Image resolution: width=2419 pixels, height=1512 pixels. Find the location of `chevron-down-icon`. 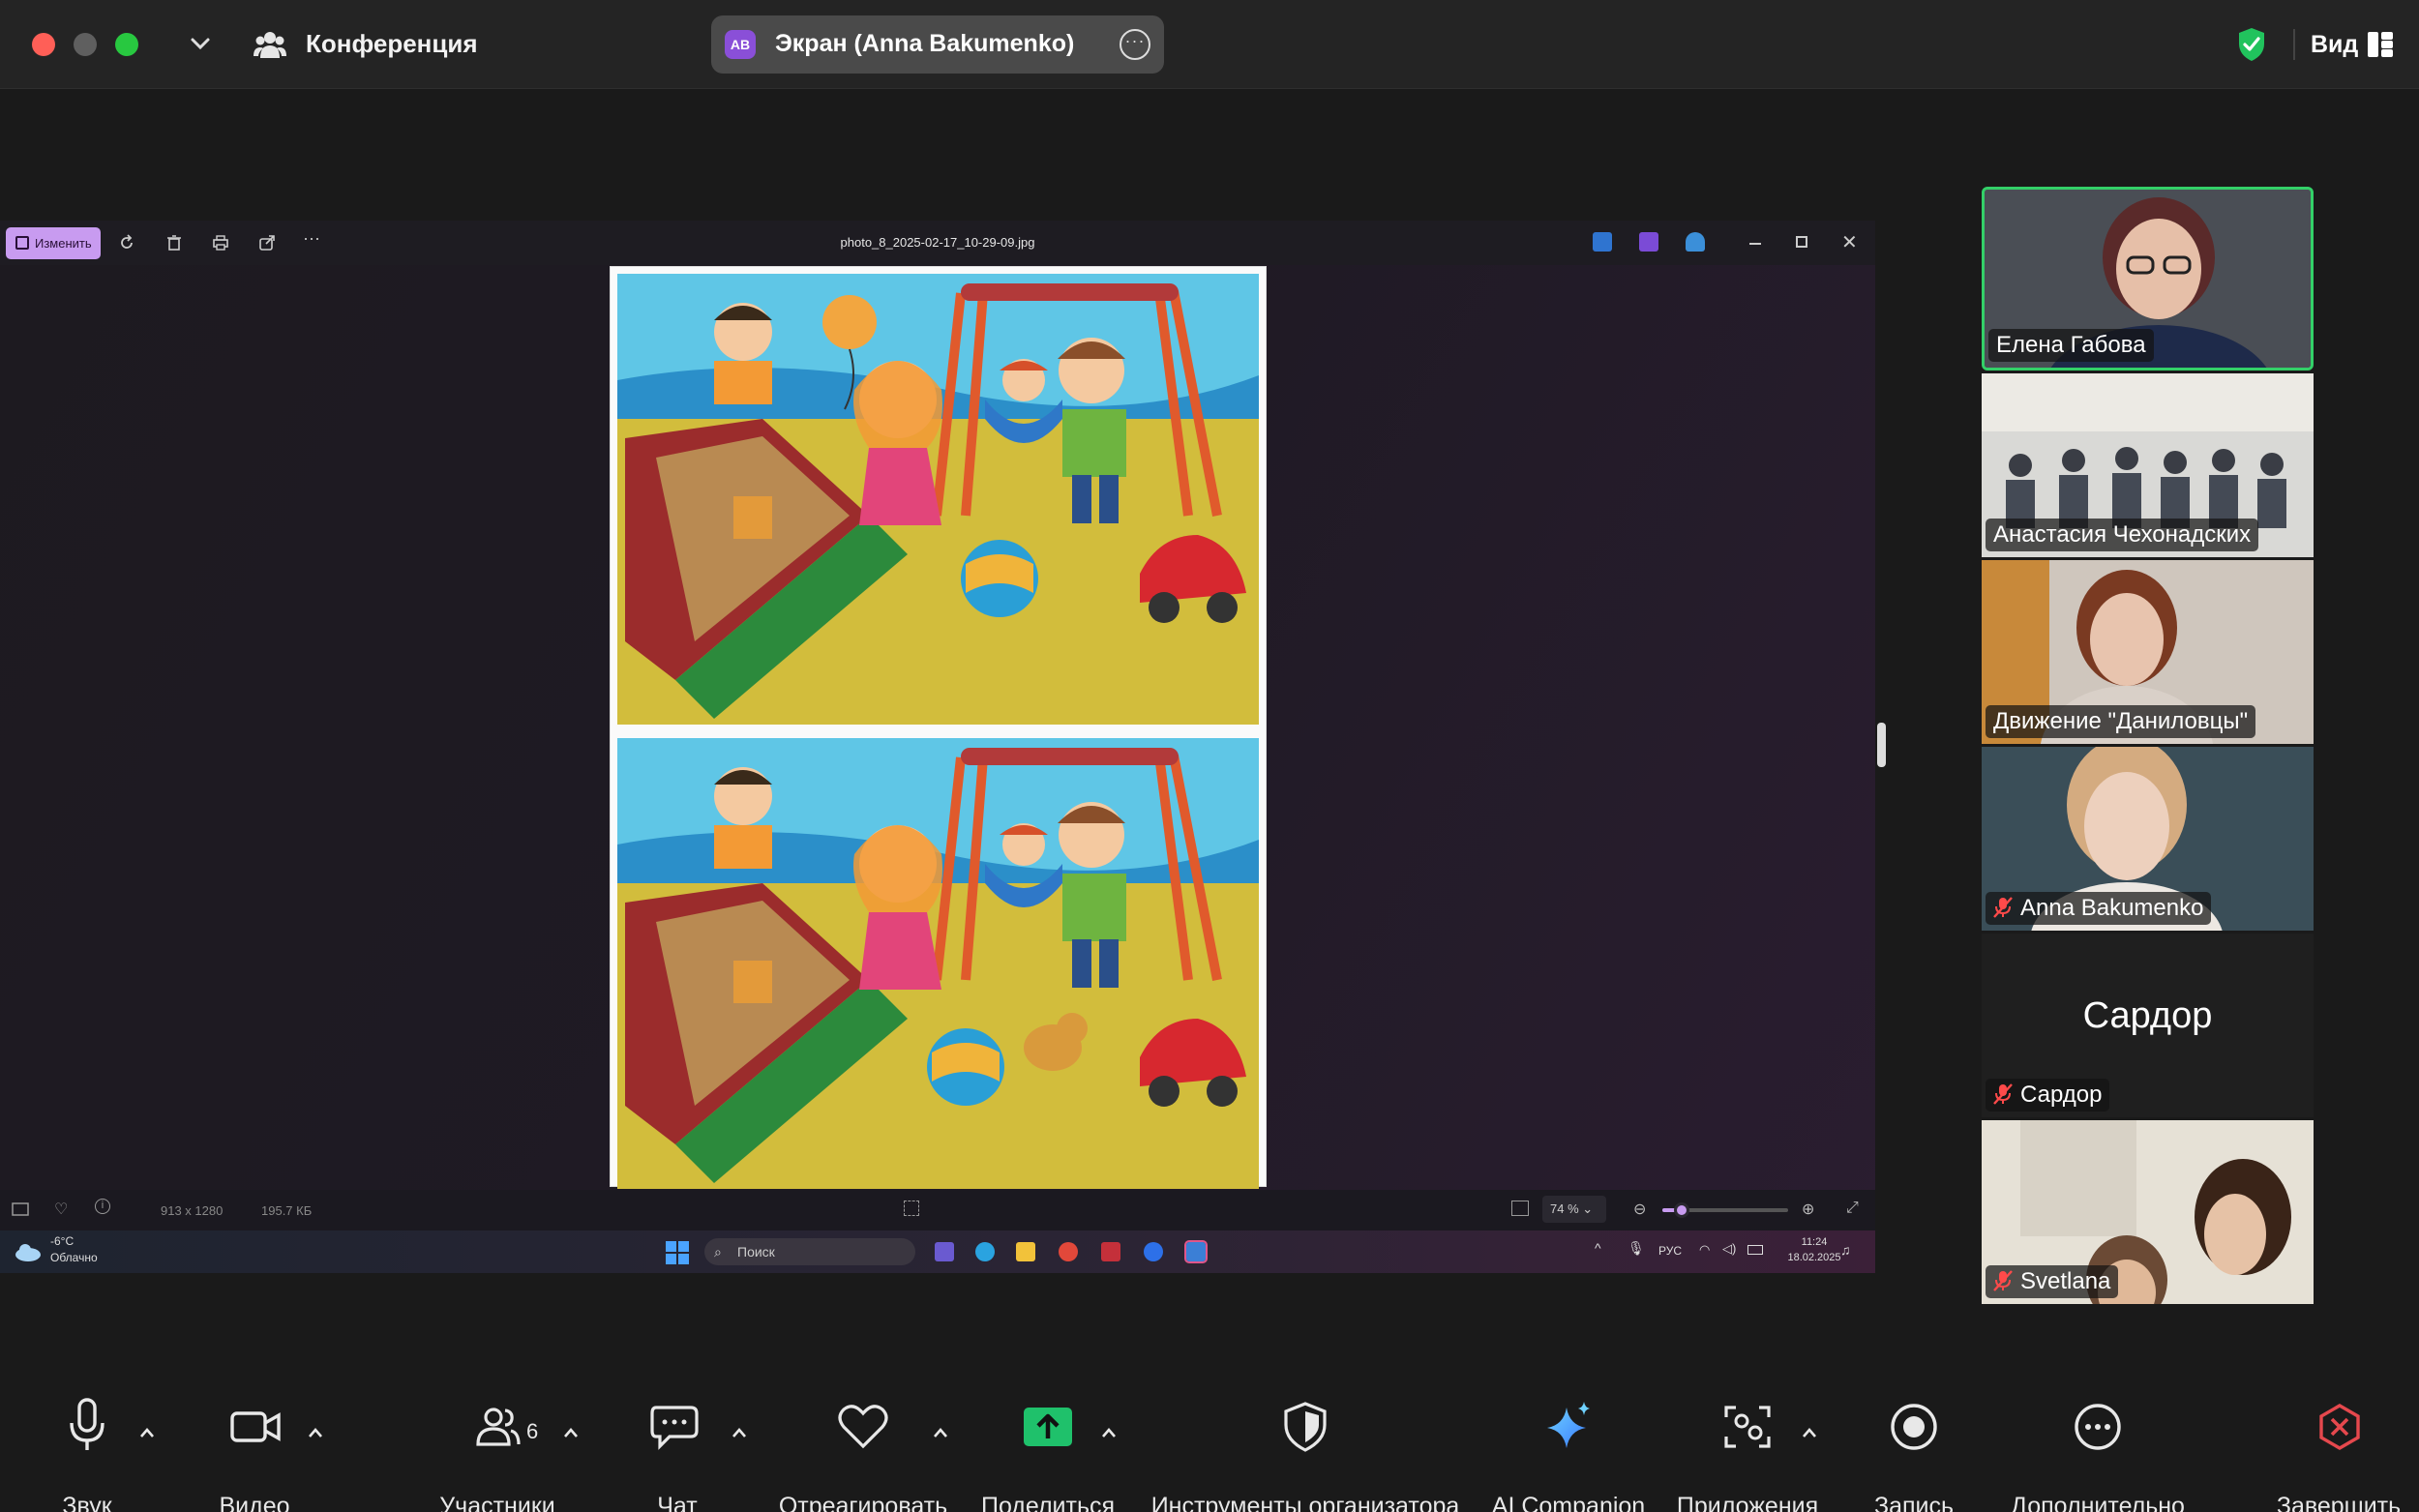

chevron-down-icon is located at coordinates (201, 44).